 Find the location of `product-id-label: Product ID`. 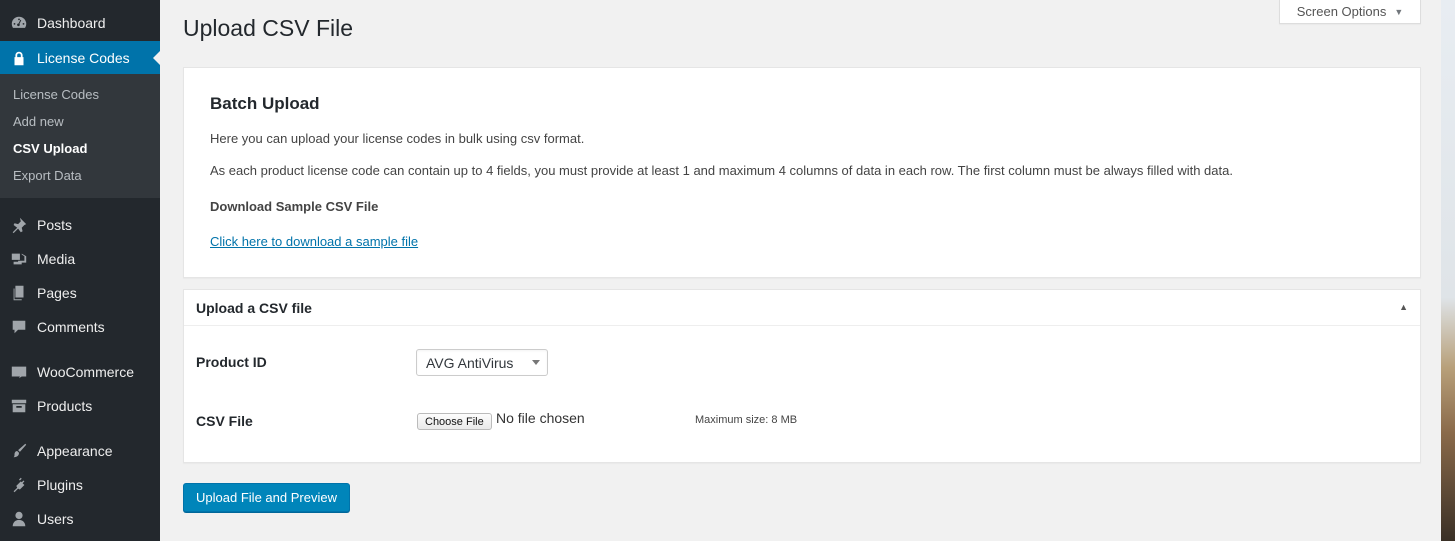

product-id-label: Product ID is located at coordinates (231, 362).